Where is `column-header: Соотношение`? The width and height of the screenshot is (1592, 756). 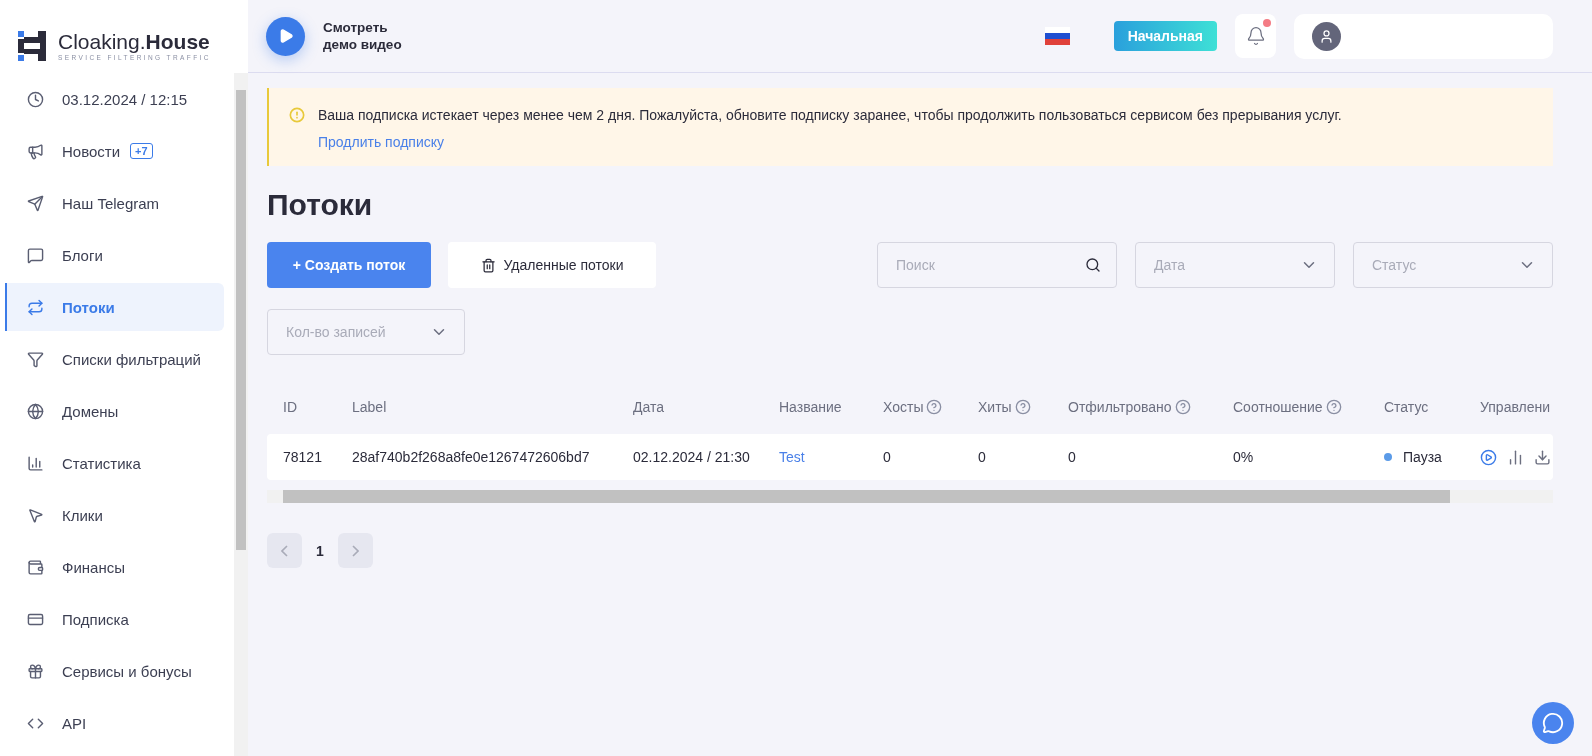
column-header: Соотношение is located at coordinates (1278, 407).